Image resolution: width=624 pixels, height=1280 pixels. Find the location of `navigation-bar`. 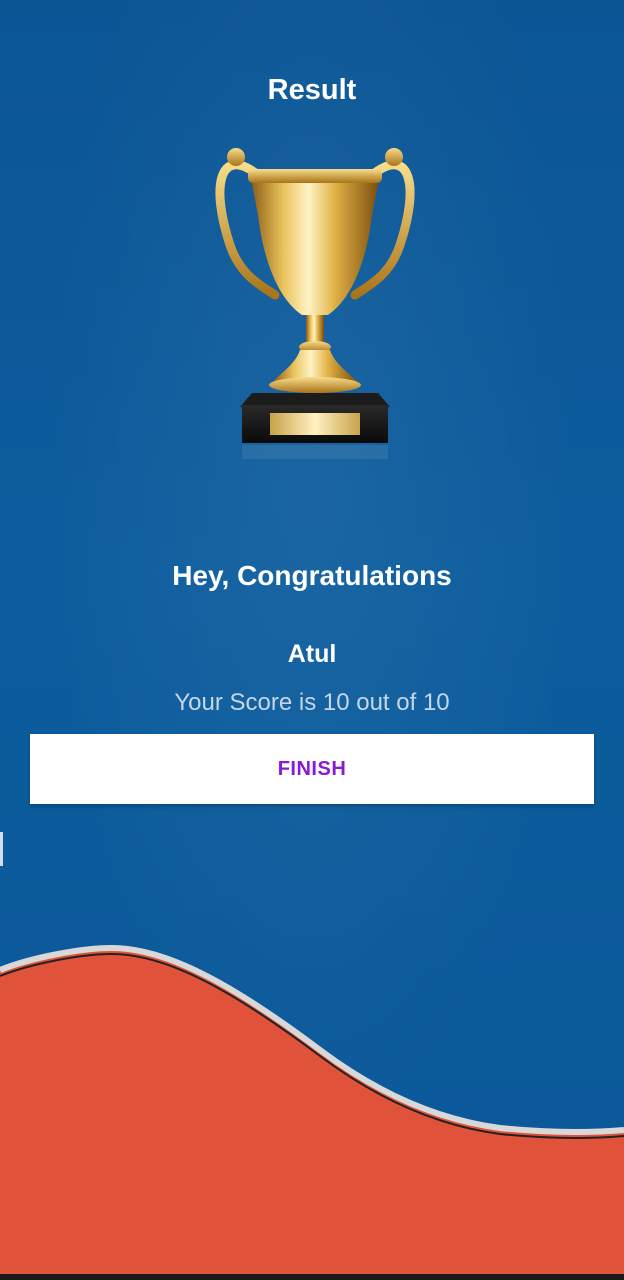

navigation-bar is located at coordinates (312, 1277).